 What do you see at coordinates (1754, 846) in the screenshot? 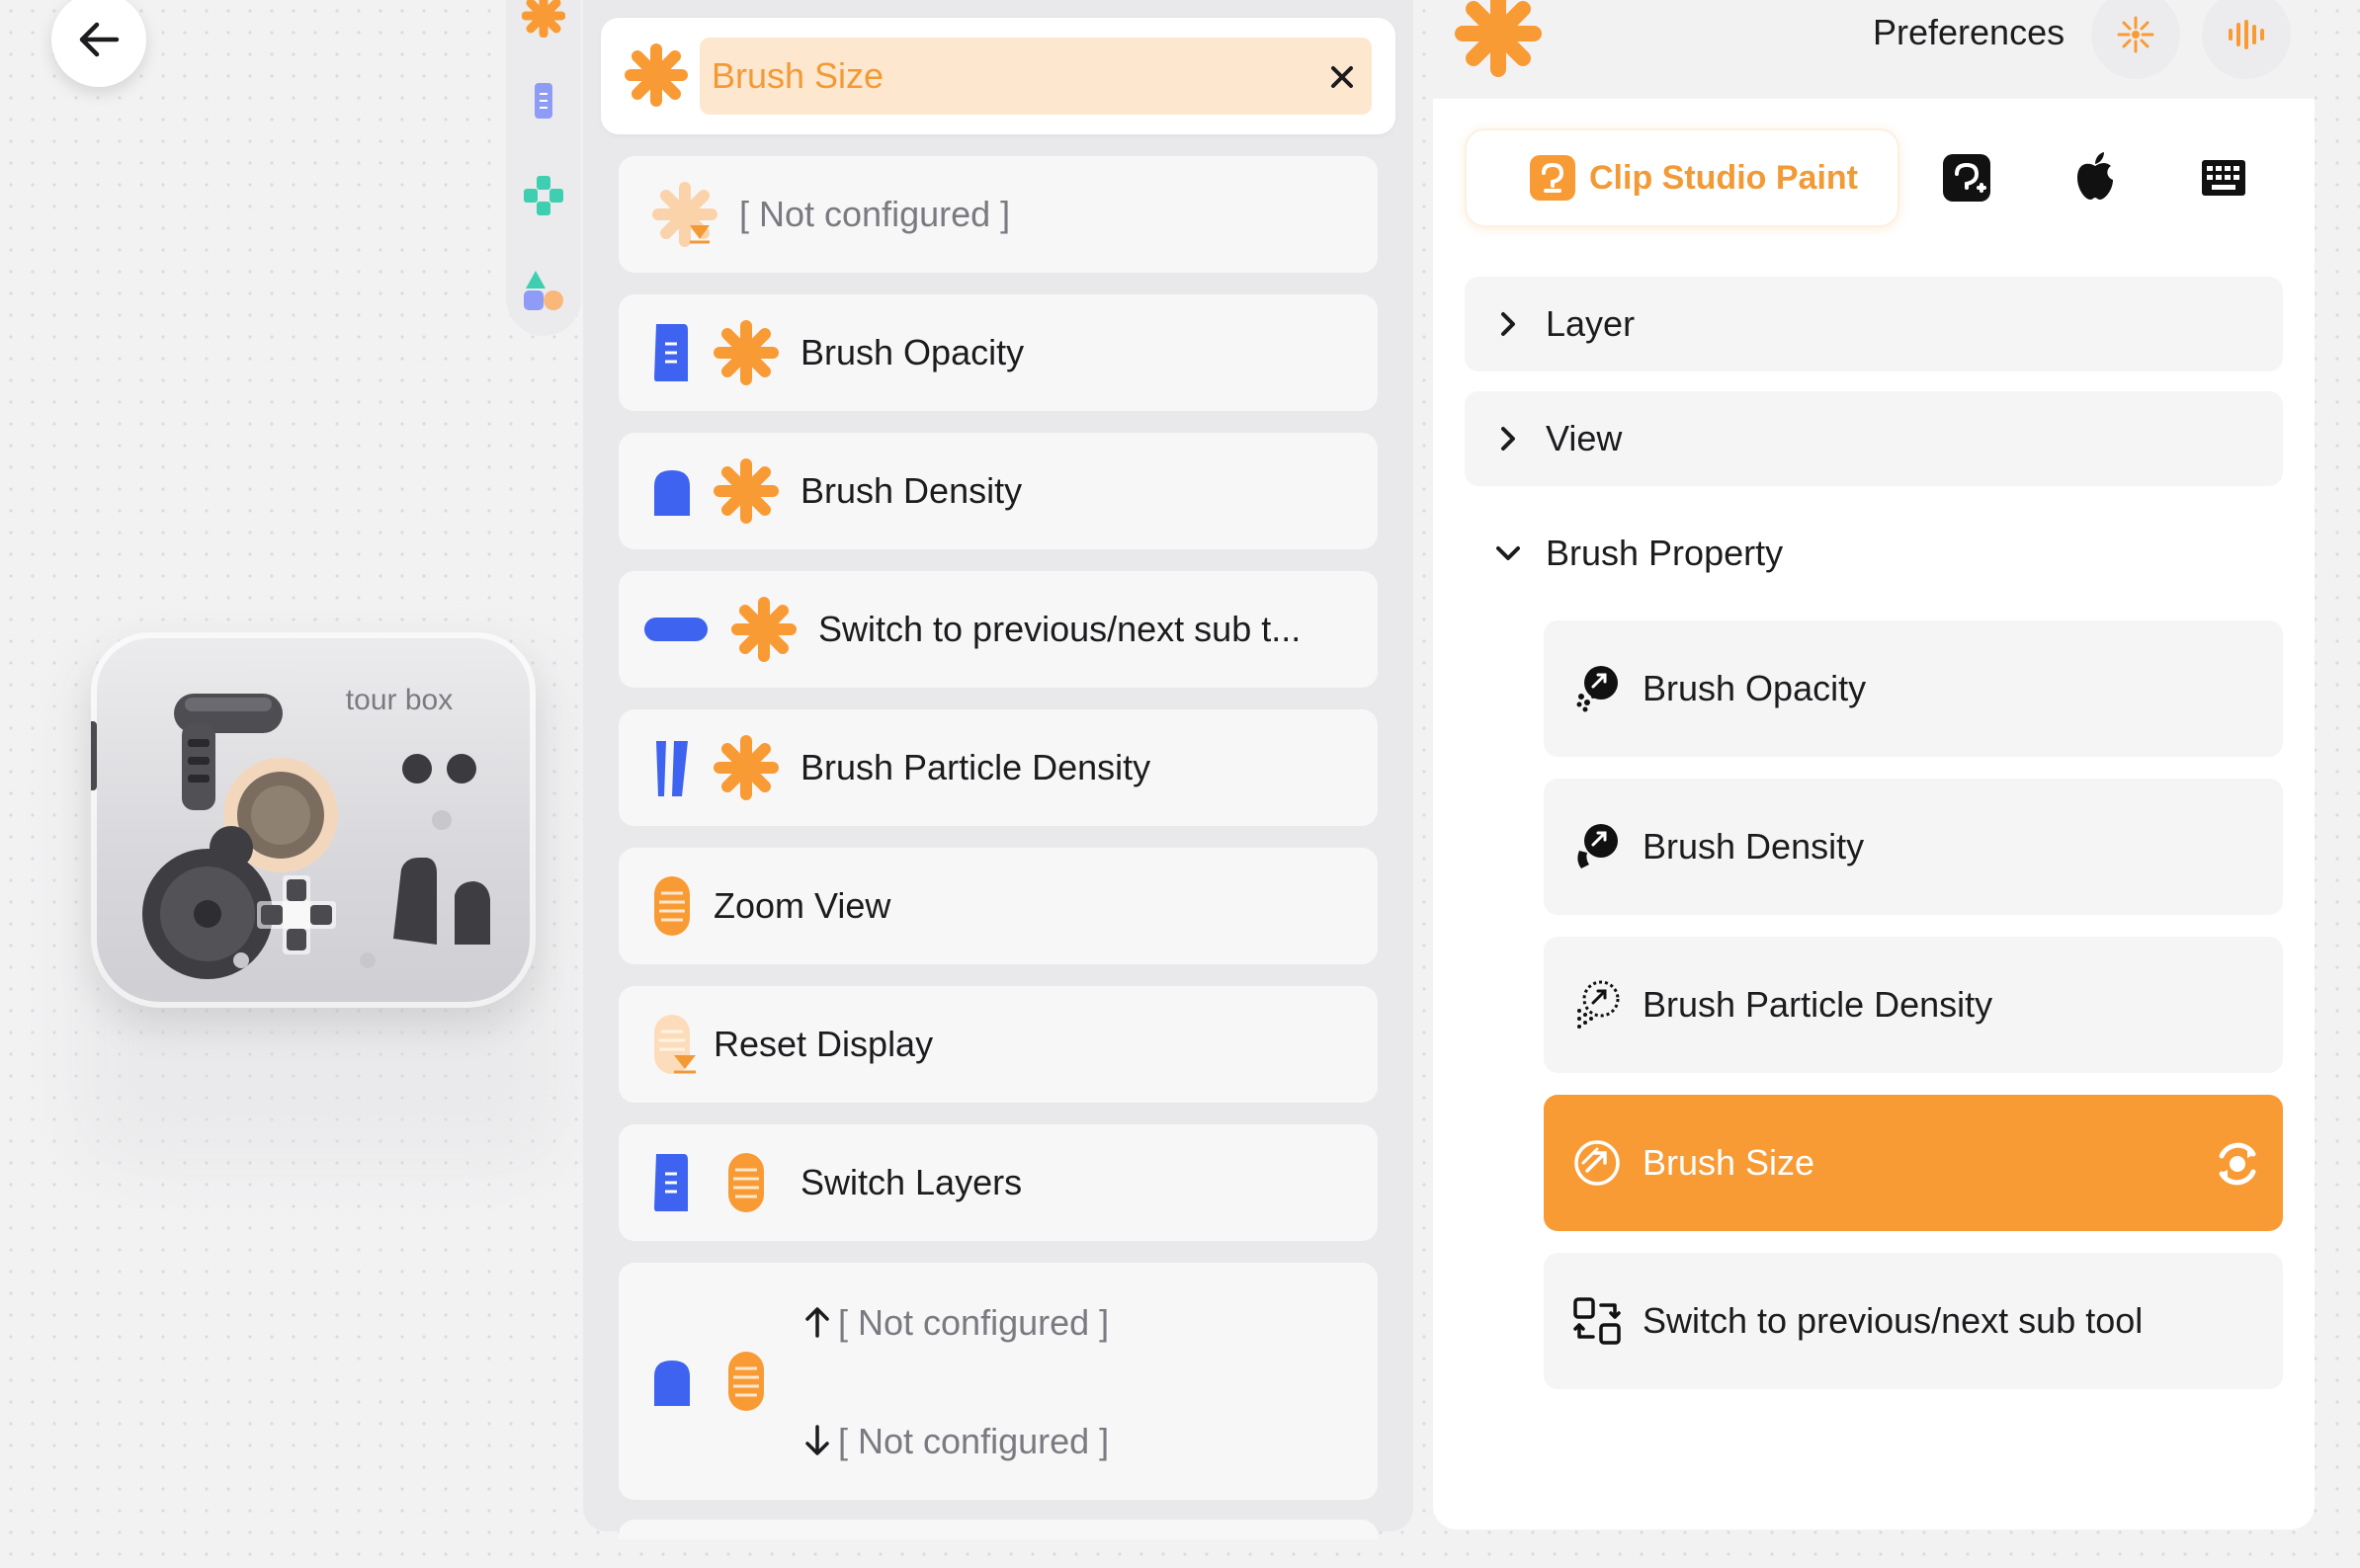
I see `brush-item-label: Brush Density` at bounding box center [1754, 846].